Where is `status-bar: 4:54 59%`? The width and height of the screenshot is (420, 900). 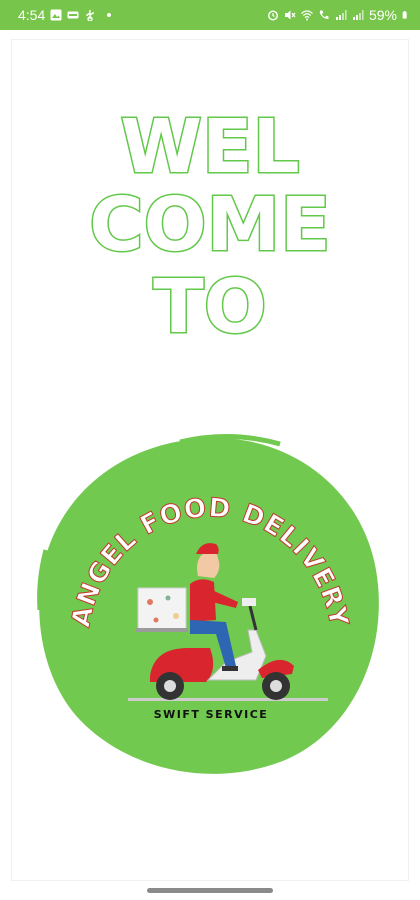
status-bar: 4:54 59% is located at coordinates (210, 15).